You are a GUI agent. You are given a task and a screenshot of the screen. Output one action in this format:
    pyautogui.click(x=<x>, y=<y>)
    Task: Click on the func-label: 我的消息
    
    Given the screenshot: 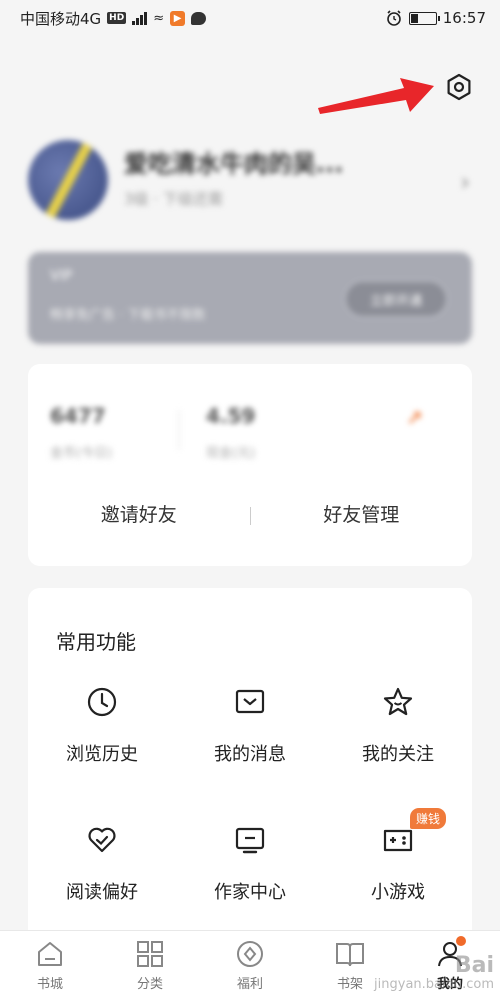 What is the action you would take?
    pyautogui.click(x=250, y=754)
    